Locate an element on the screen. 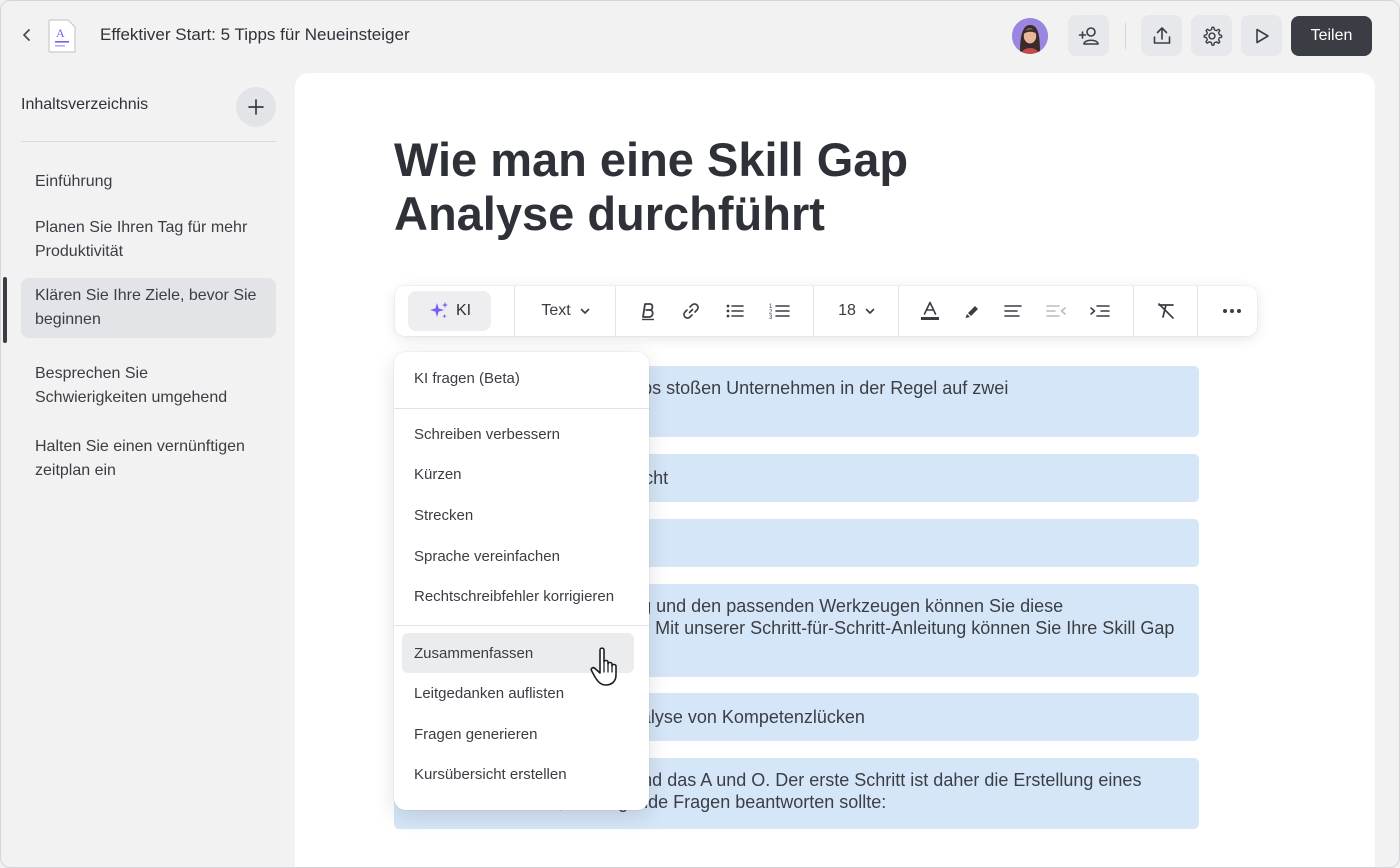 This screenshot has width=1400, height=868. sparkle-icon is located at coordinates (438, 310).